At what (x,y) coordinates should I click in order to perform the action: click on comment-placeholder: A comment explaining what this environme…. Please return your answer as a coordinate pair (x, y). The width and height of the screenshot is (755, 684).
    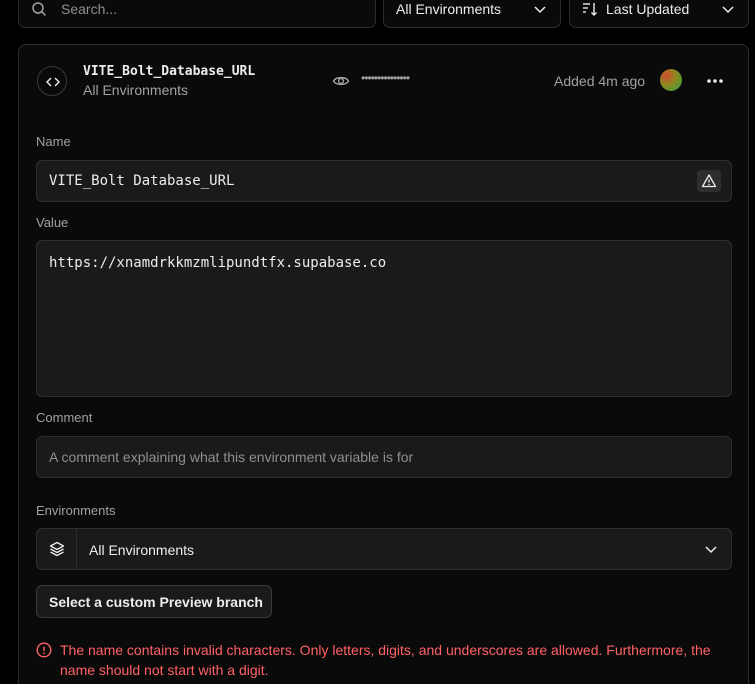
    Looking at the image, I should click on (231, 457).